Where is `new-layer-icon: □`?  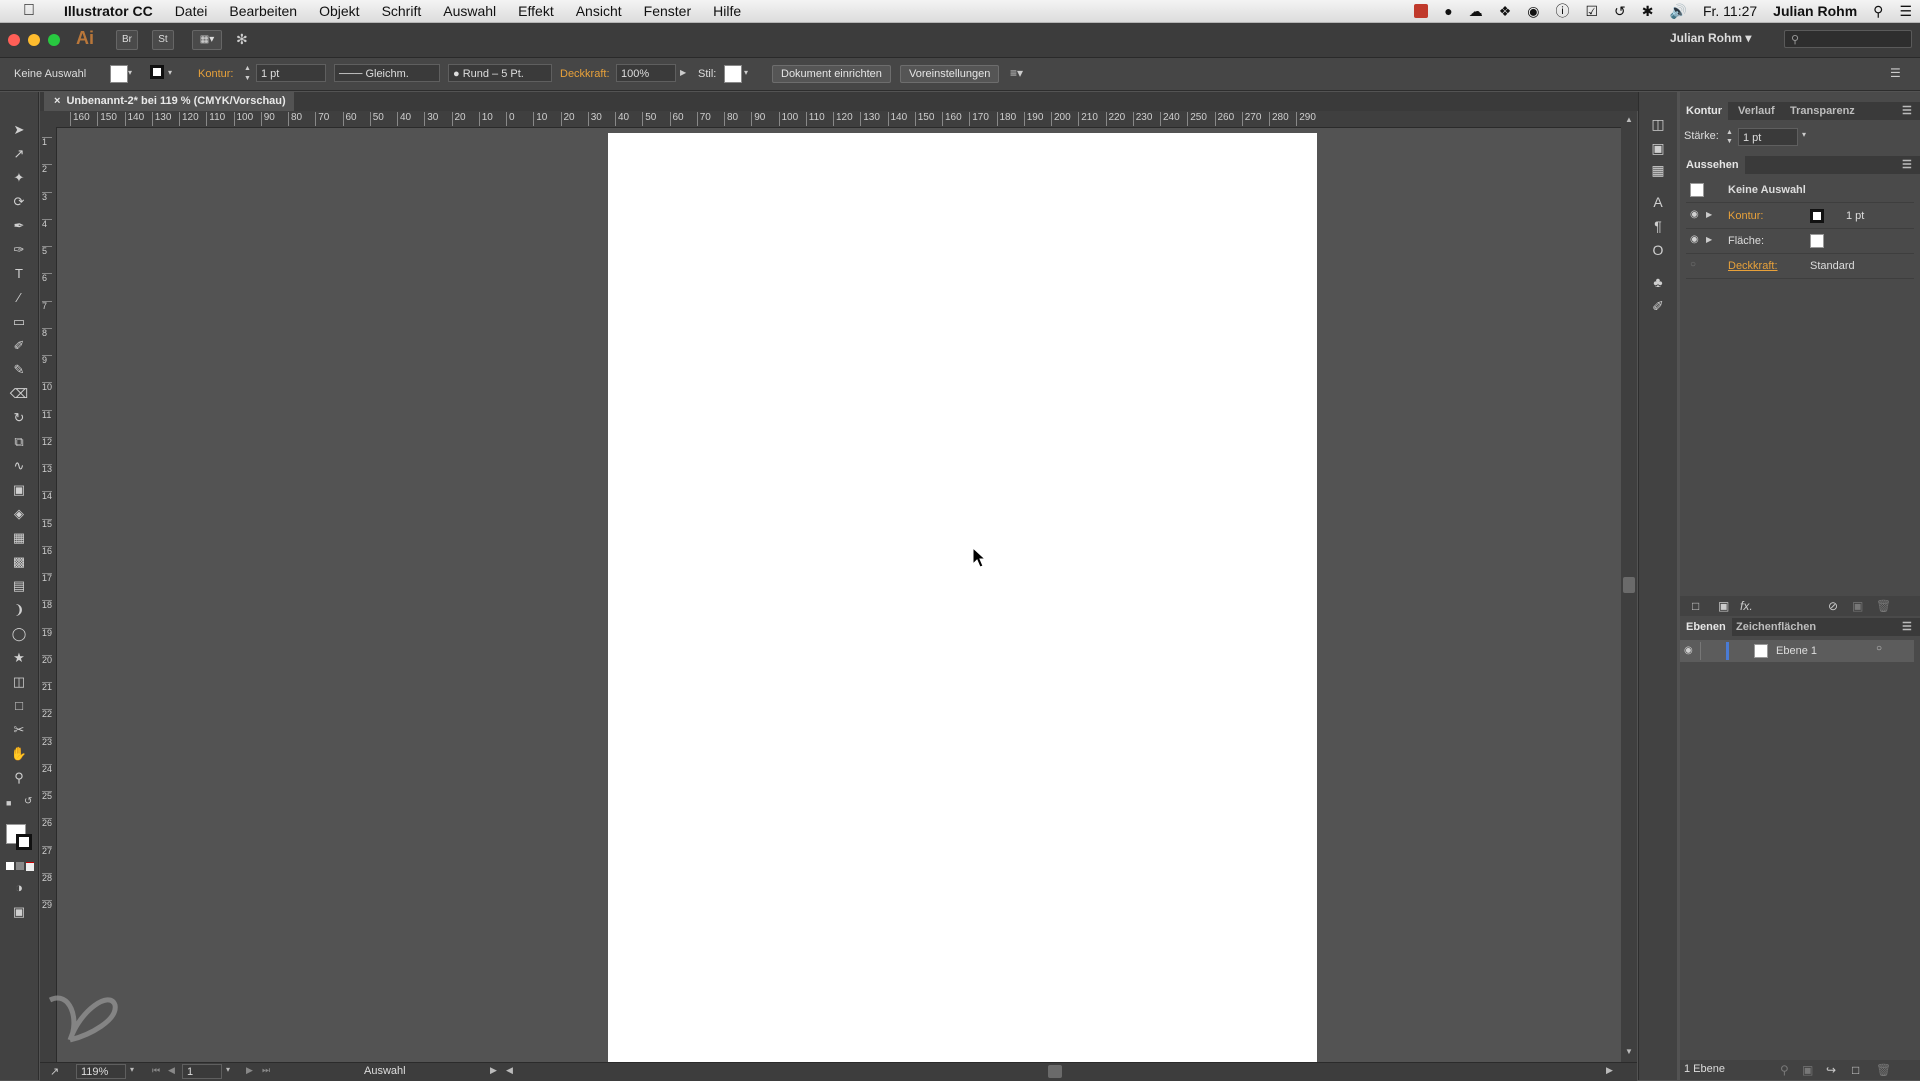 new-layer-icon: □ is located at coordinates (1855, 1070).